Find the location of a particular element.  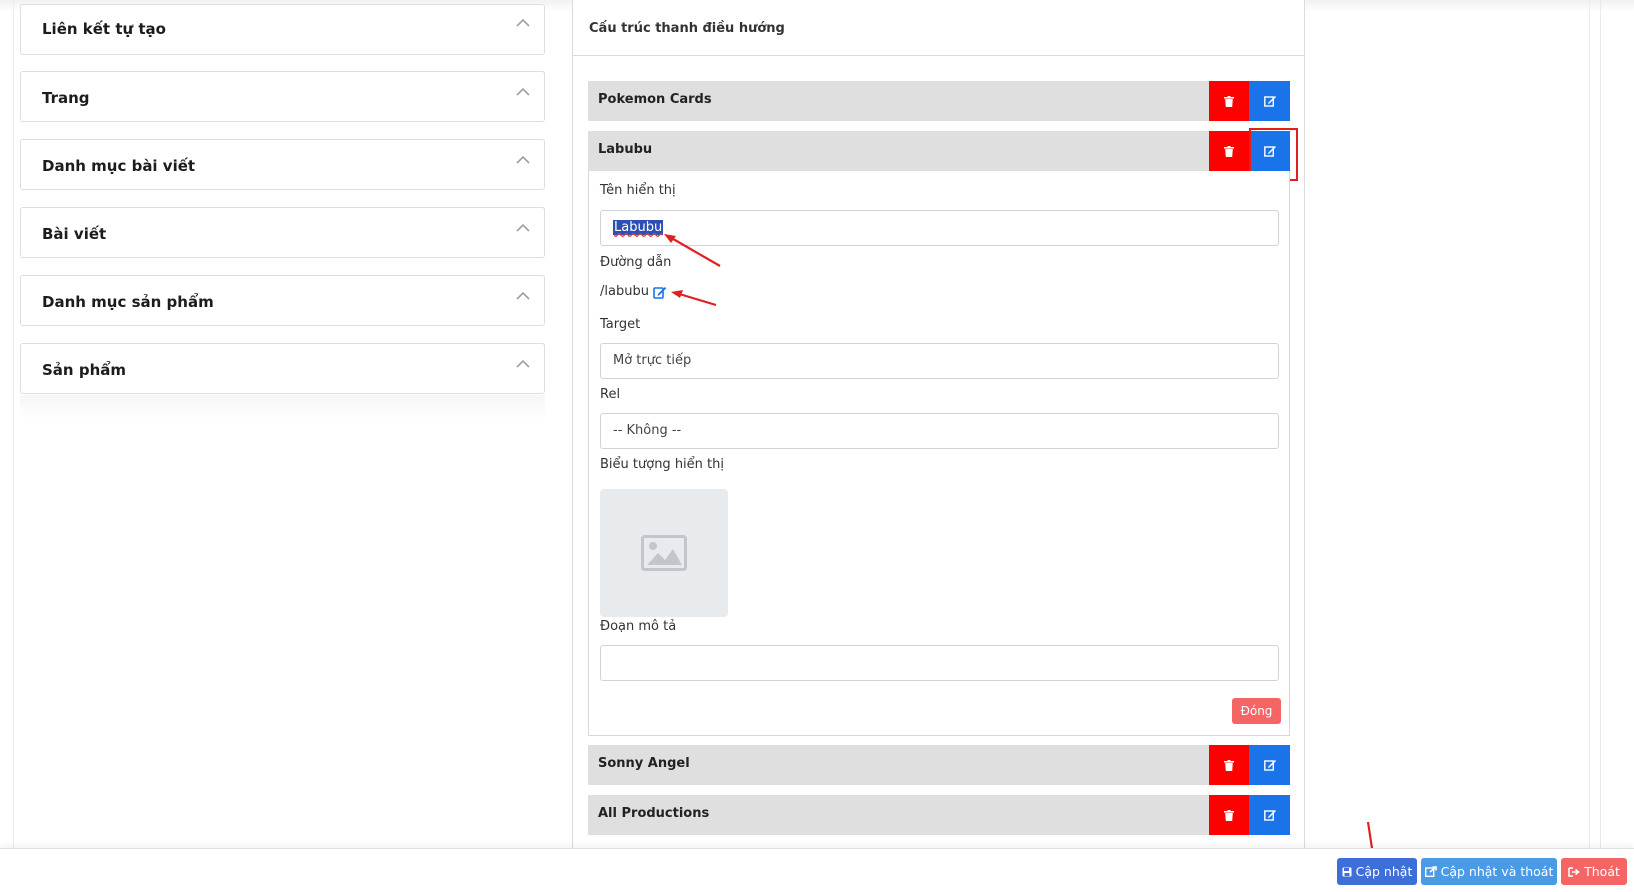

selected-text: Labubu is located at coordinates (638, 227).